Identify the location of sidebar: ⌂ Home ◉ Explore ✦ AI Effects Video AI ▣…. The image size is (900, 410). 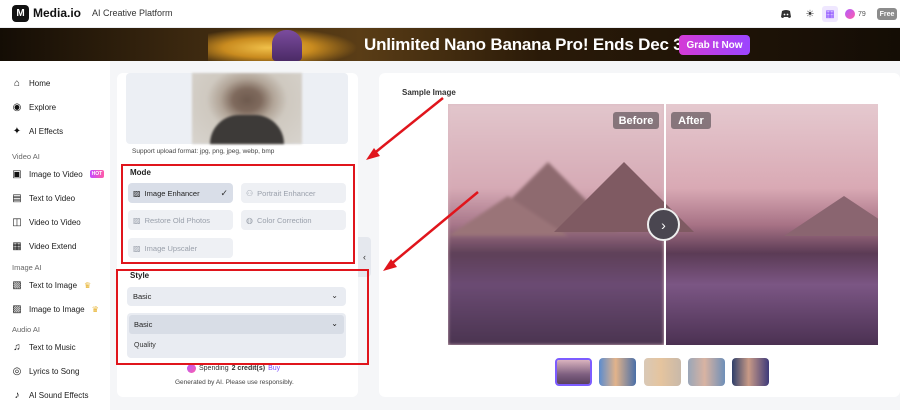
(55, 235).